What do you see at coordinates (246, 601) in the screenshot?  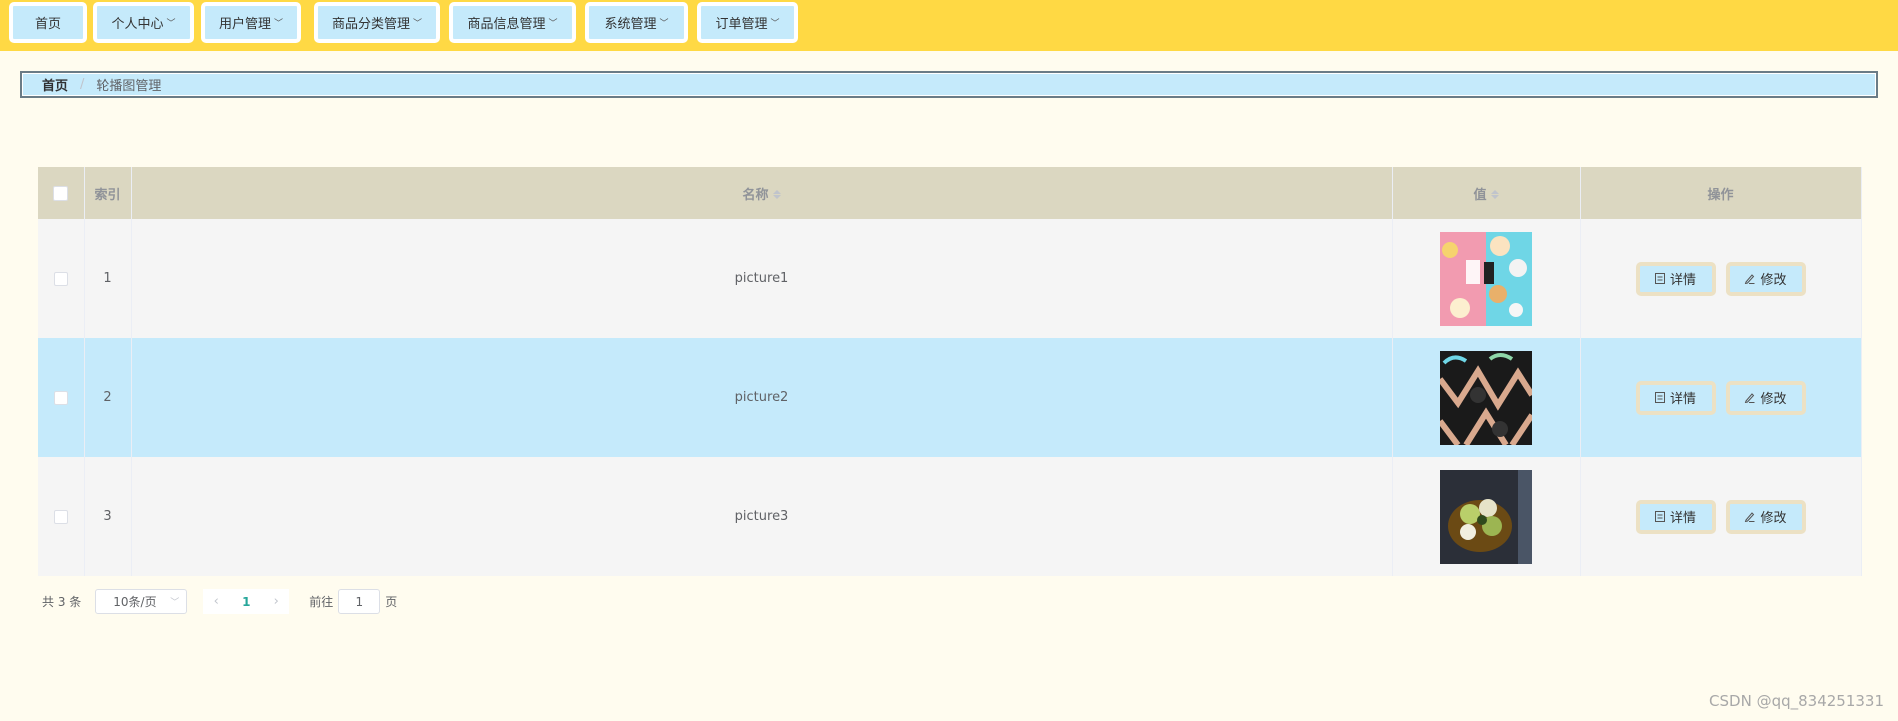 I see `page-number-current: 1` at bounding box center [246, 601].